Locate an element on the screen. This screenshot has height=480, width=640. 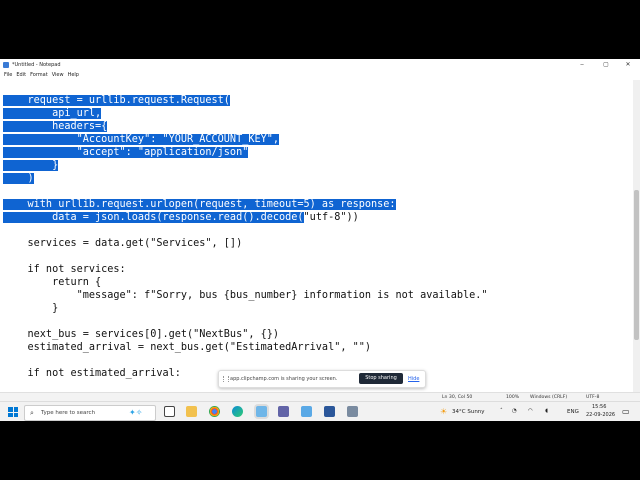
sparkle-icon: ✦✧ is located at coordinates (136, 412).